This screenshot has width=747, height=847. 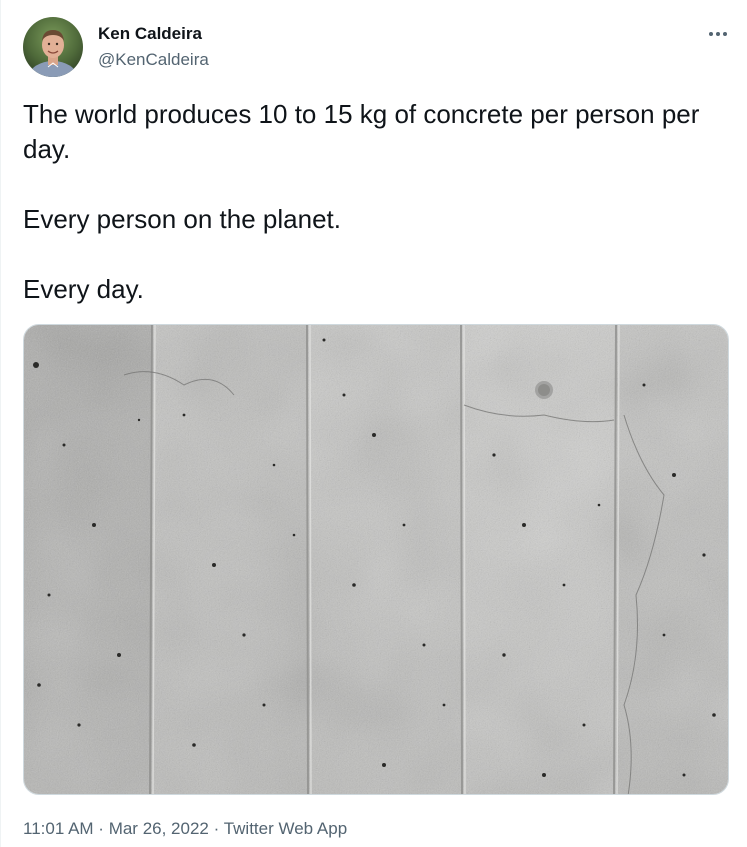 I want to click on more-horizontal-icon, so click(x=718, y=34).